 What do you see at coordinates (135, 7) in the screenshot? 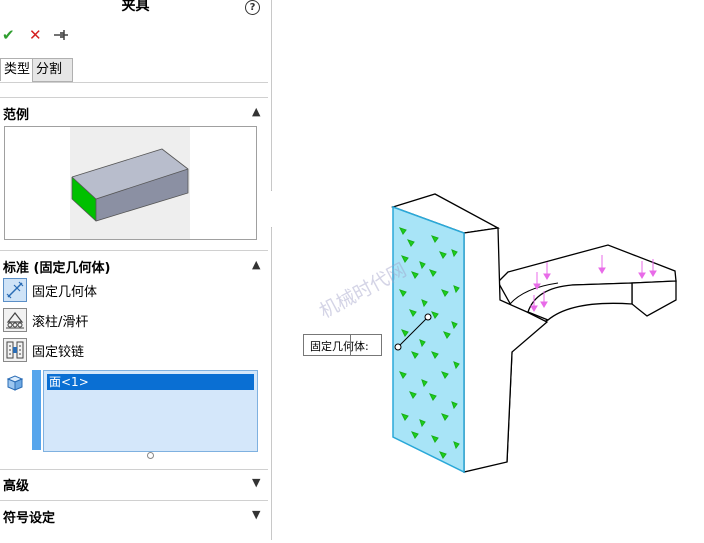
I see `panel-title: 夹具` at bounding box center [135, 7].